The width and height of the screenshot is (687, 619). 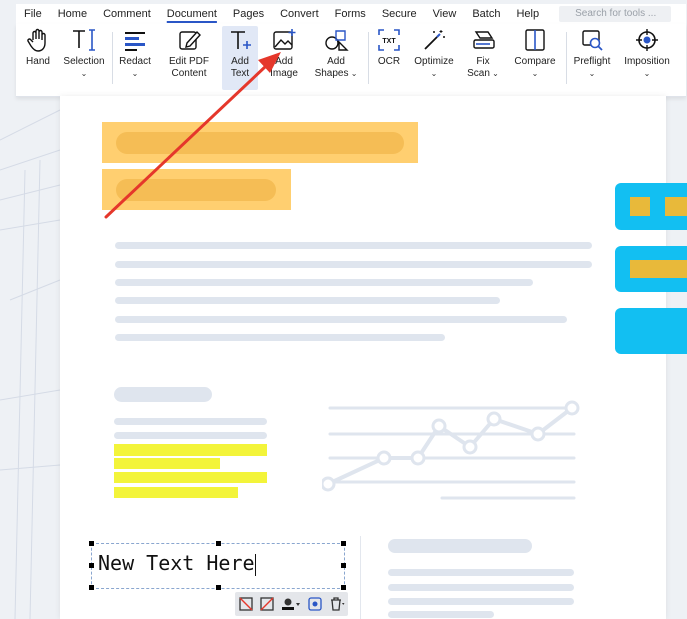 I want to click on menu-secure: Secure, so click(x=399, y=14).